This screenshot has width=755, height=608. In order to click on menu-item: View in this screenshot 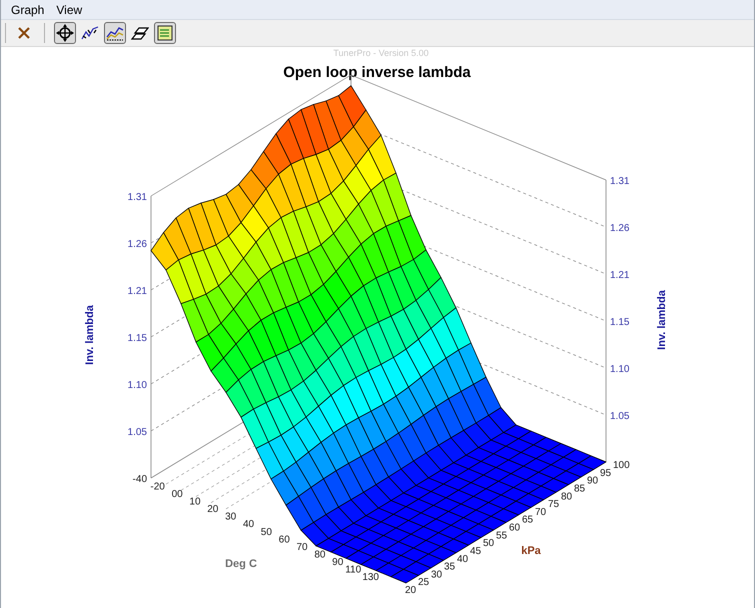, I will do `click(69, 10)`.